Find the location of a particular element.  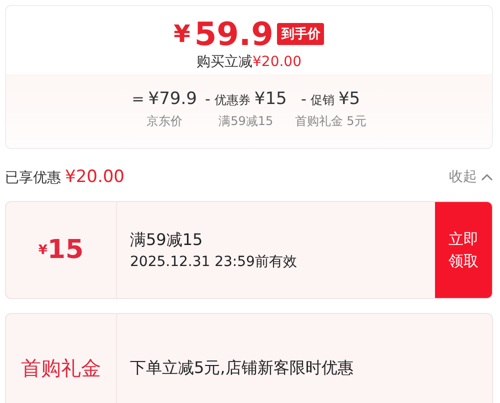

amount: ¥5 is located at coordinates (349, 99).